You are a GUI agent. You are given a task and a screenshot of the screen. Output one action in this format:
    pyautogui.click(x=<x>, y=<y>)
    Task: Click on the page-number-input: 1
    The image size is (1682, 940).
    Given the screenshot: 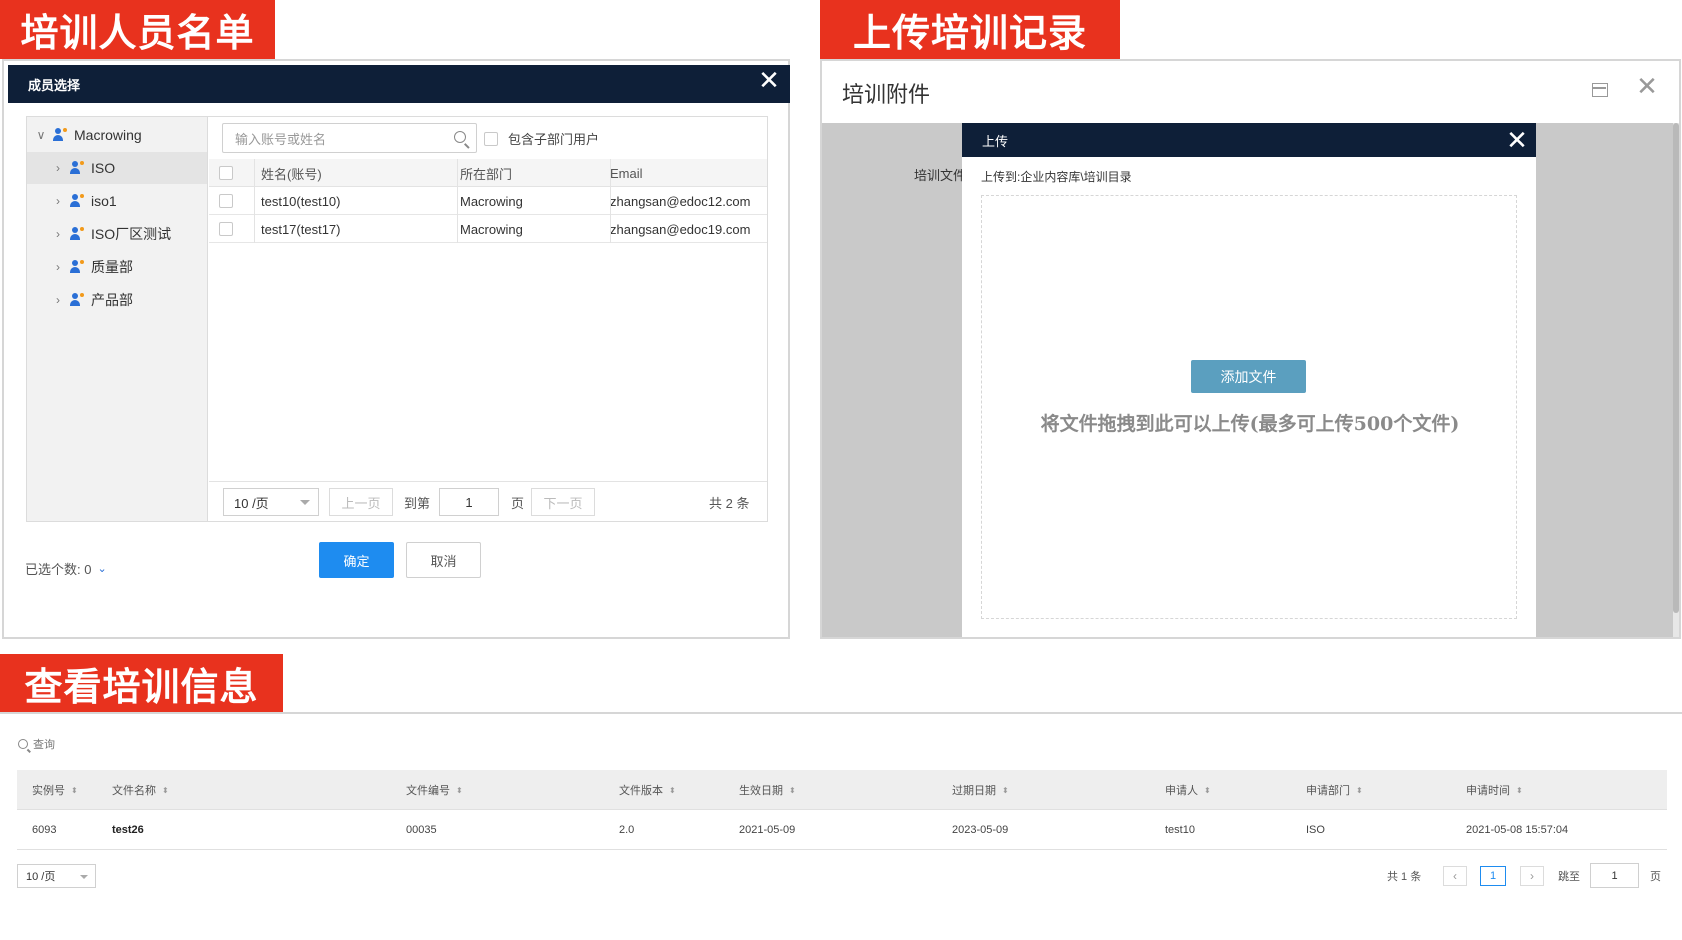 What is the action you would take?
    pyautogui.click(x=469, y=502)
    